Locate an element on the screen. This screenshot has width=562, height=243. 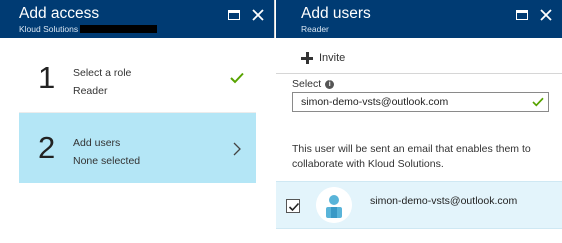
user-result-row: simon-demo-vsts@outlook.com is located at coordinates (419, 205).